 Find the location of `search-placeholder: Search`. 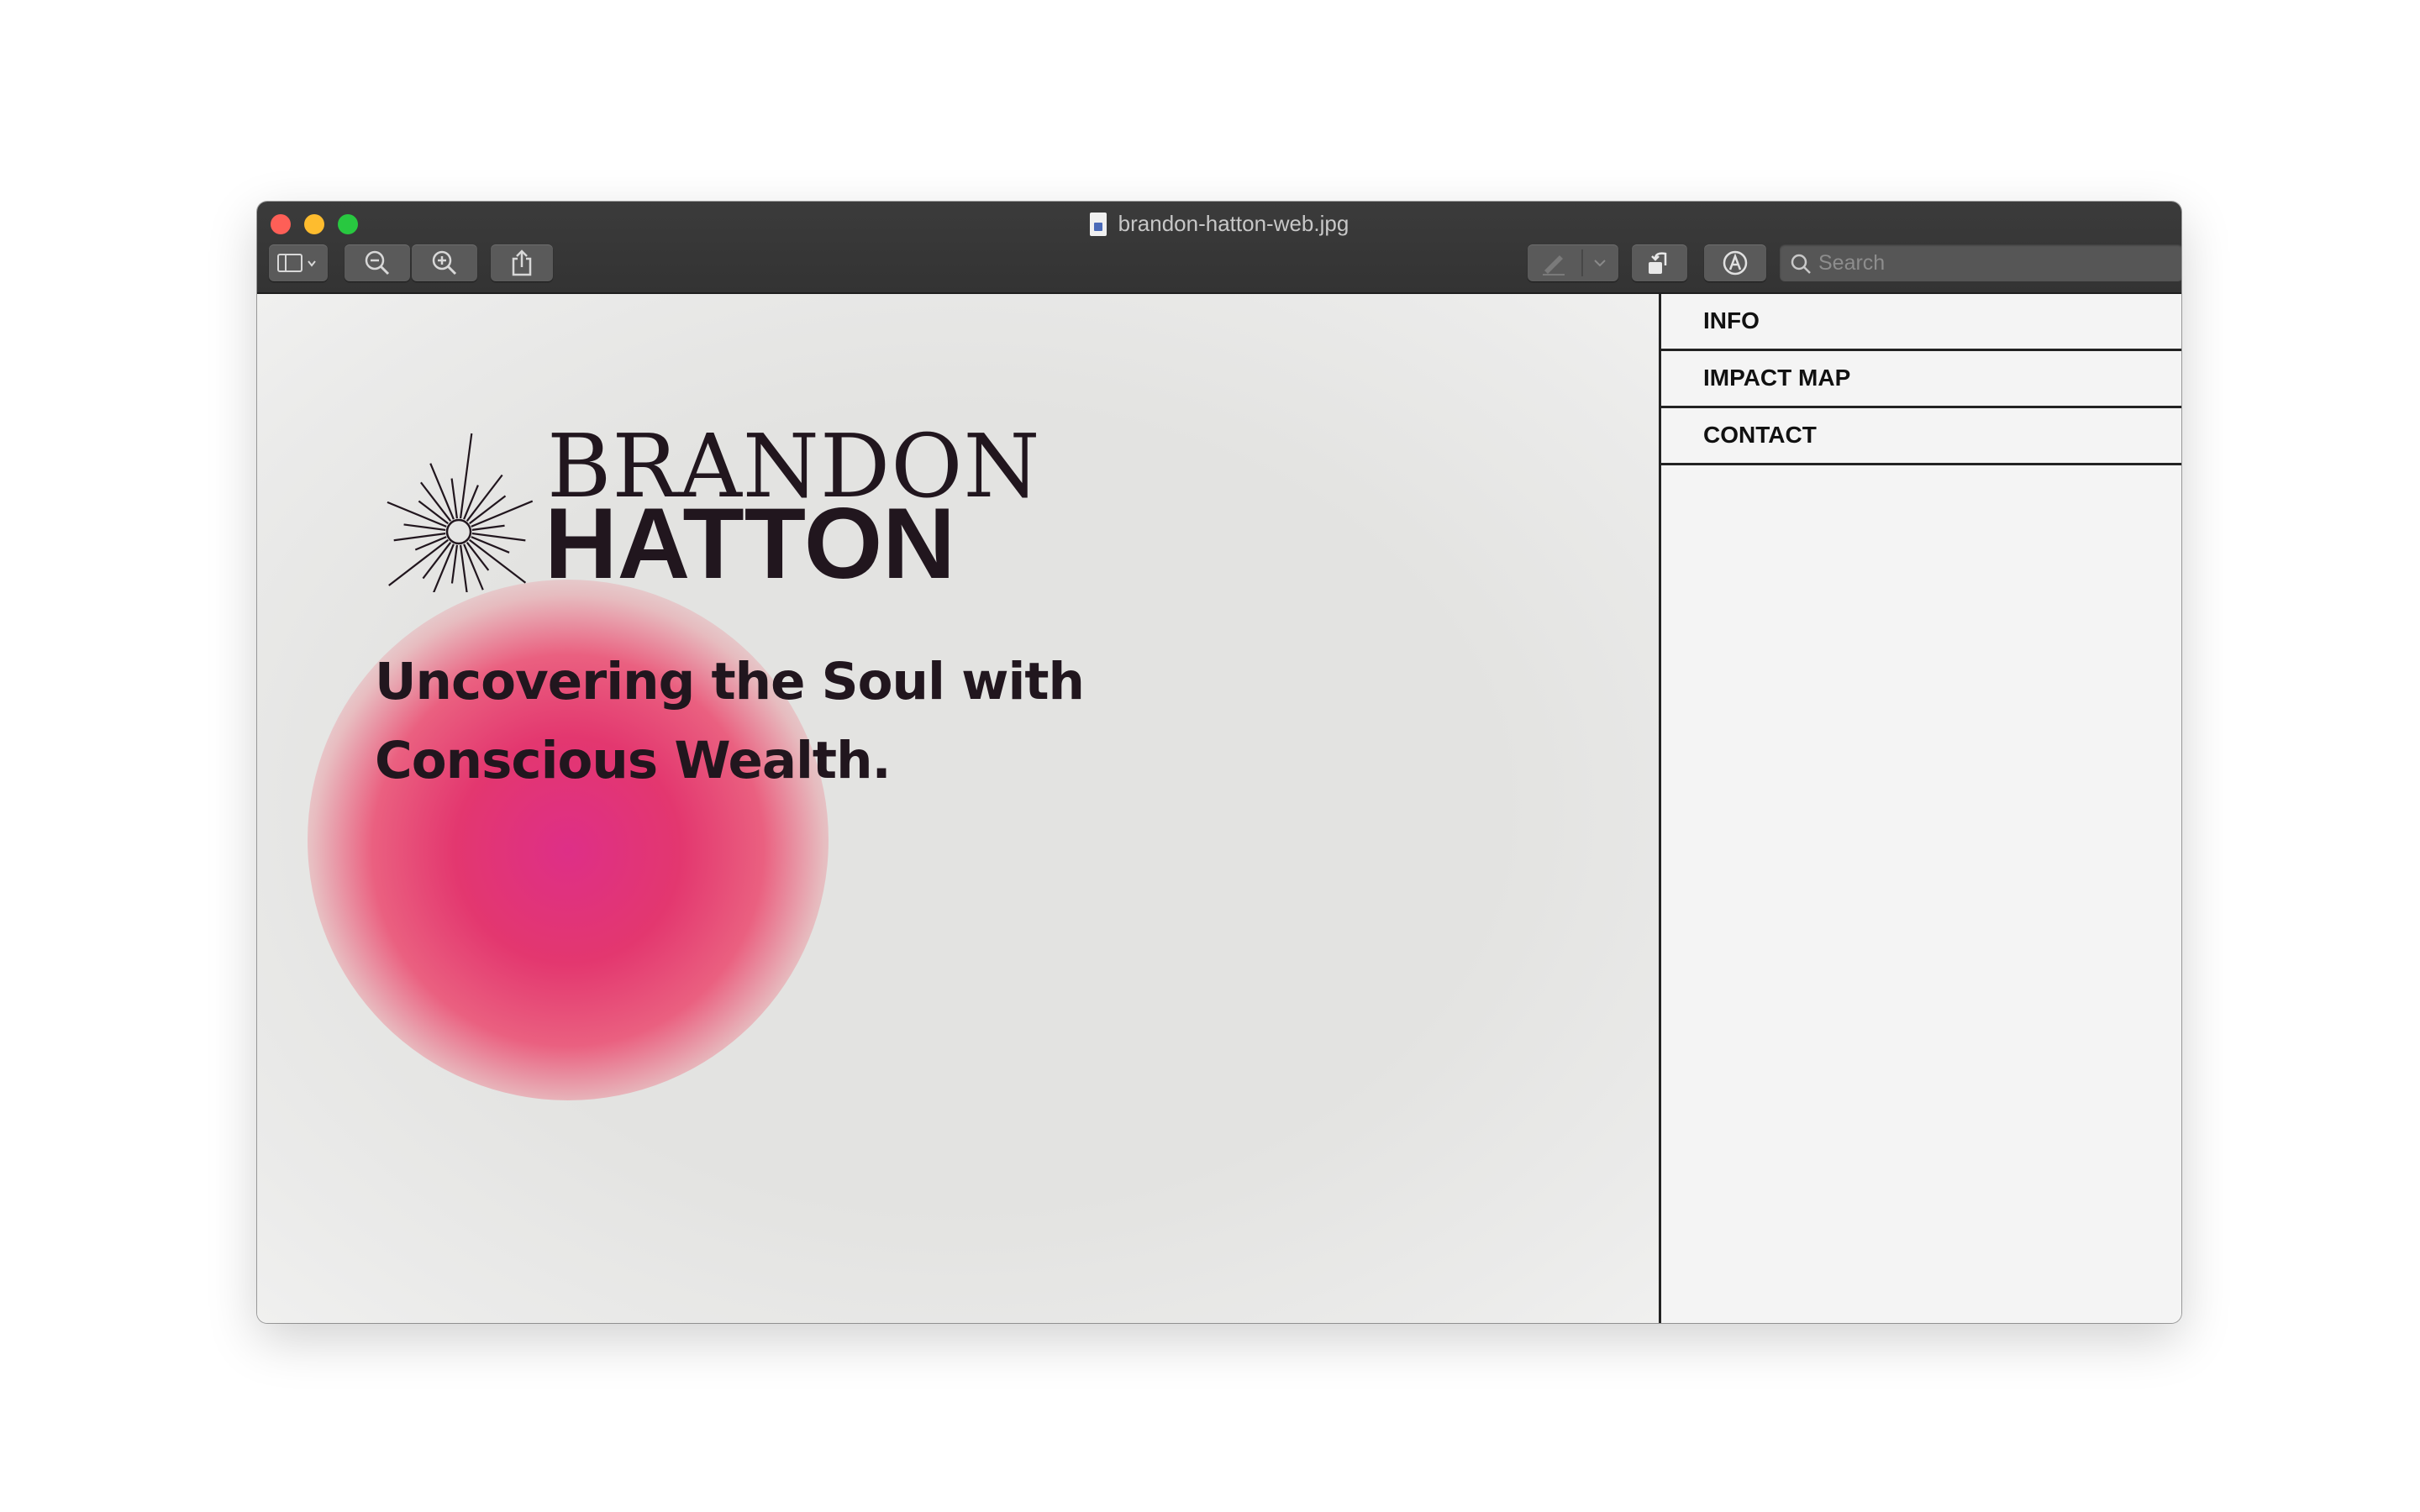

search-placeholder: Search is located at coordinates (1852, 263).